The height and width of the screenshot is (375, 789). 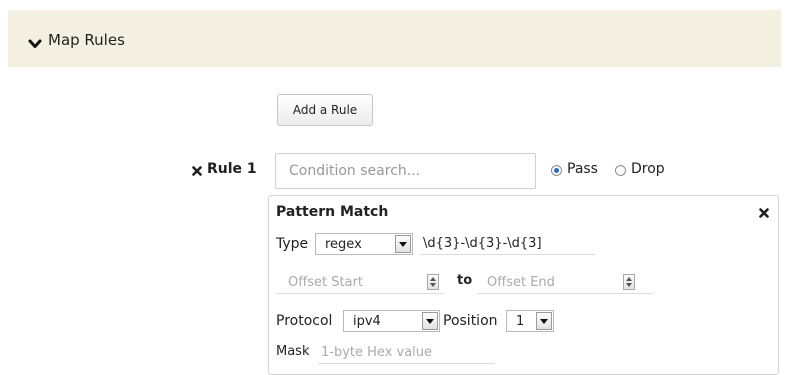 I want to click on mask-label: Mask, so click(x=293, y=351).